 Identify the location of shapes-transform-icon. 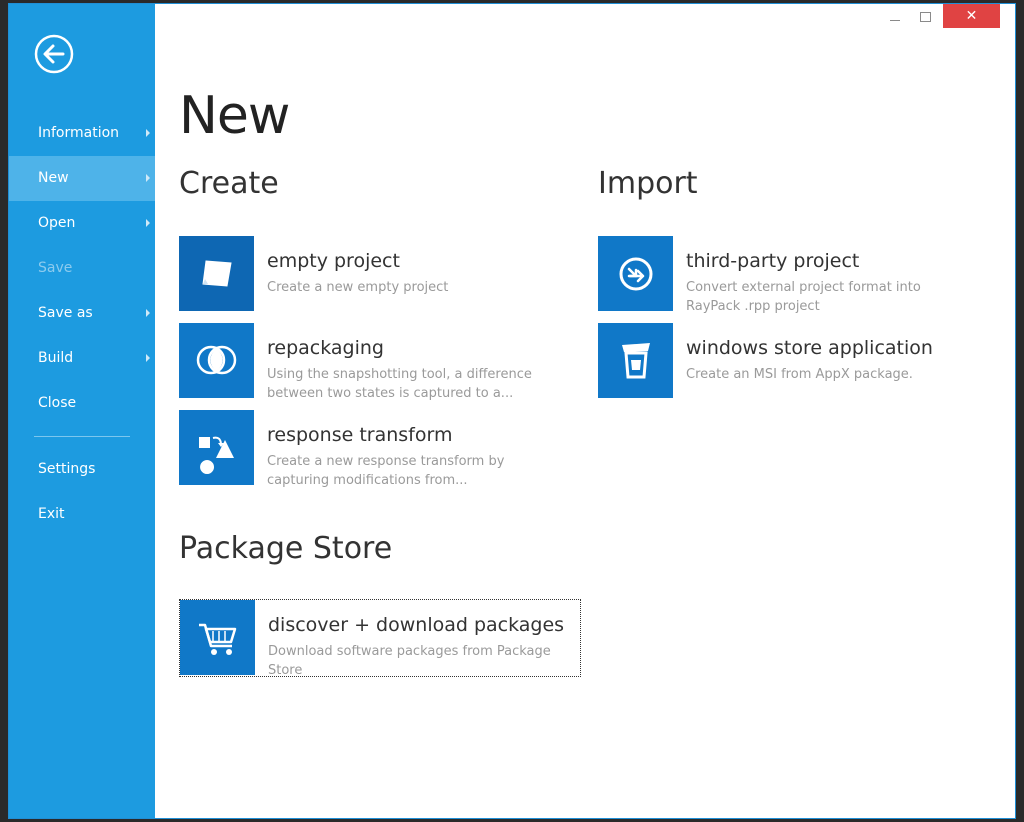
(216, 447).